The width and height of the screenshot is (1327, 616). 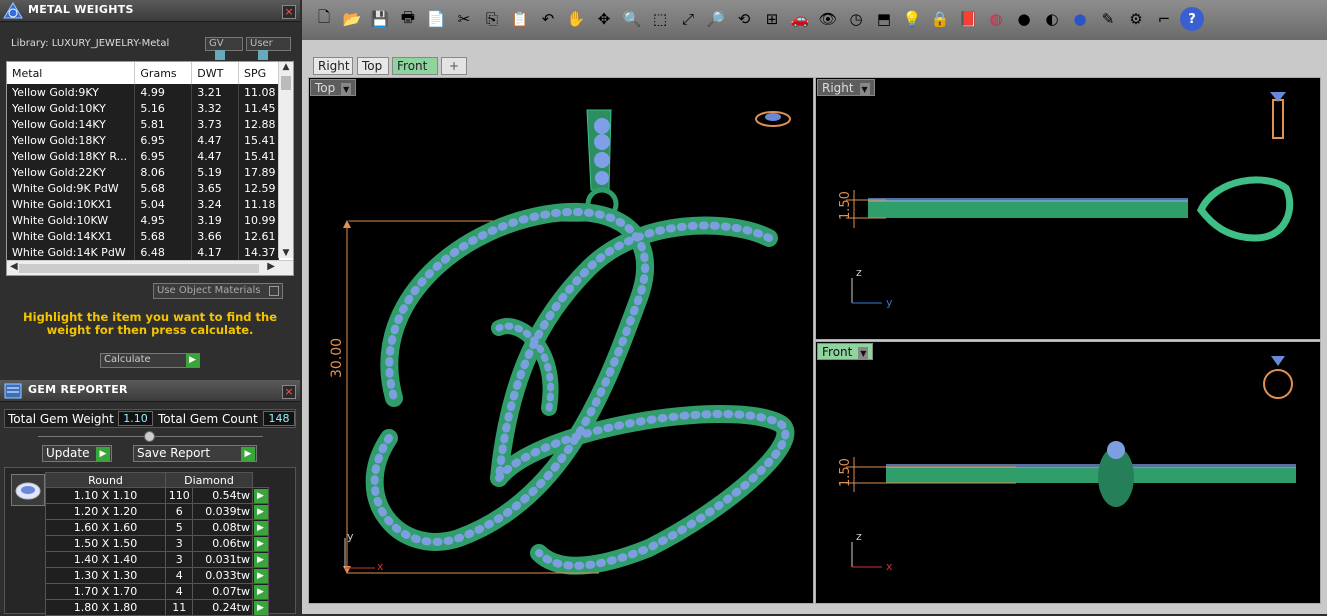 I want to click on zoom-extents-icon: ⤢, so click(x=688, y=19).